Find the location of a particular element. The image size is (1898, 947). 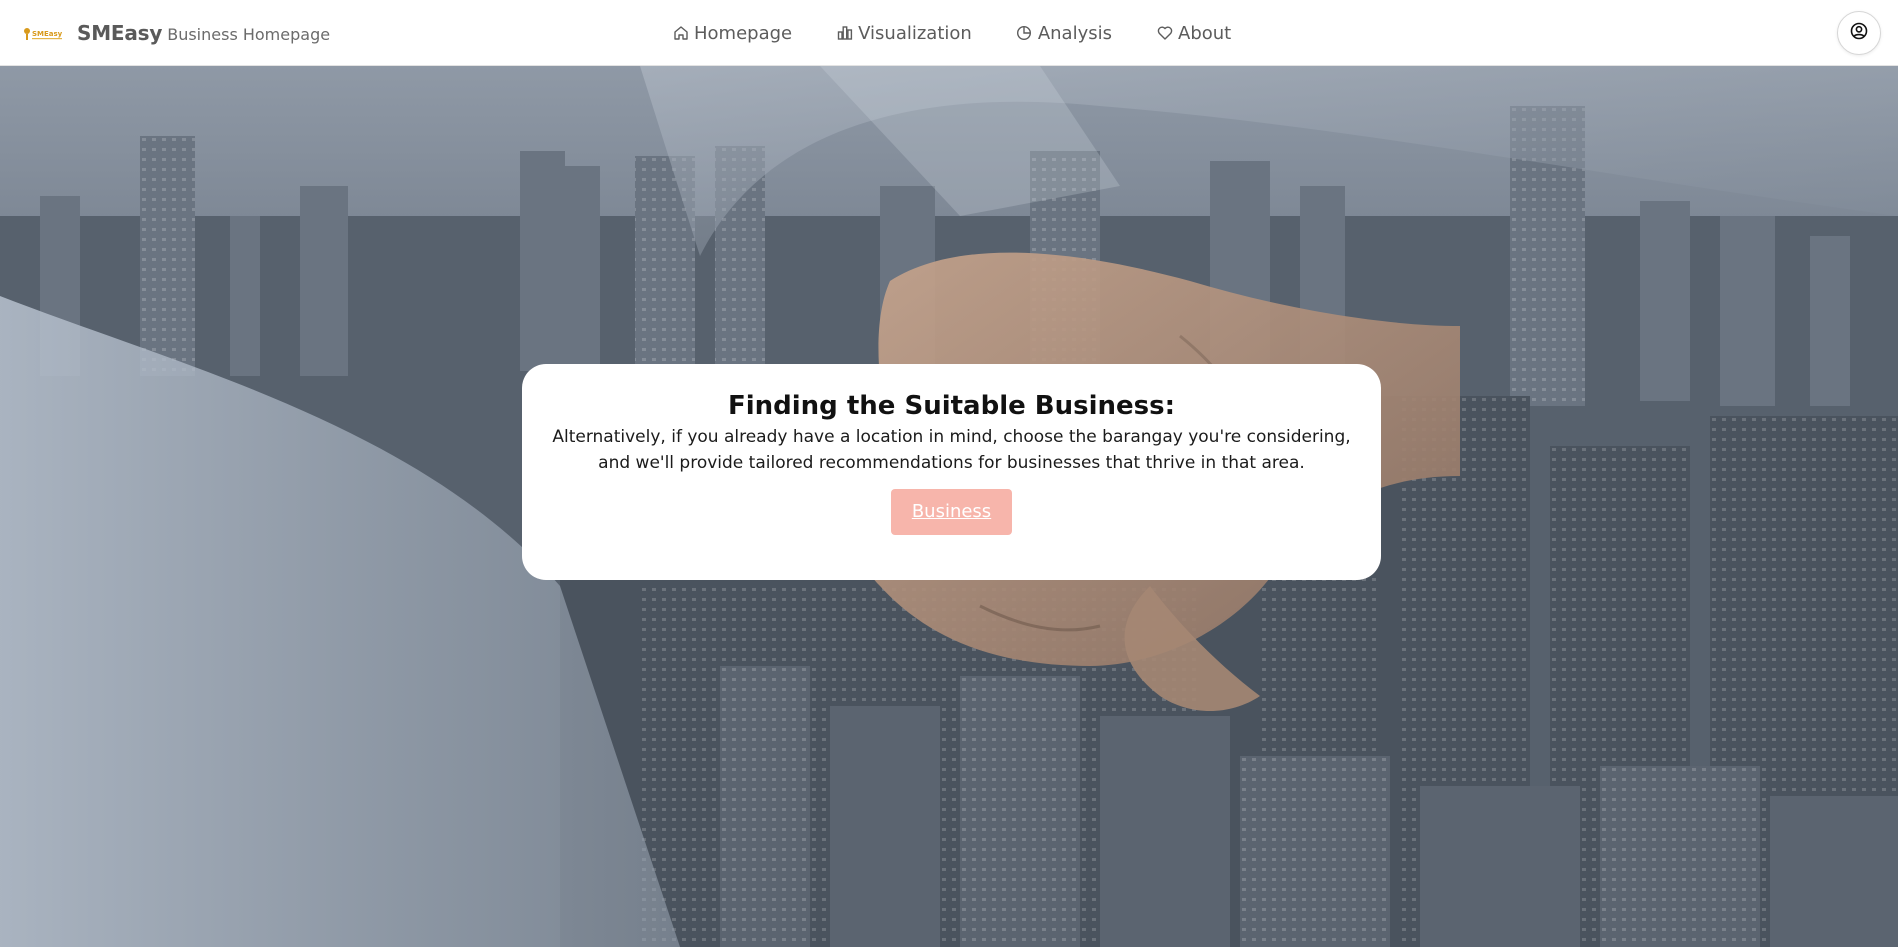

brand-name: SMEasy is located at coordinates (120, 33).